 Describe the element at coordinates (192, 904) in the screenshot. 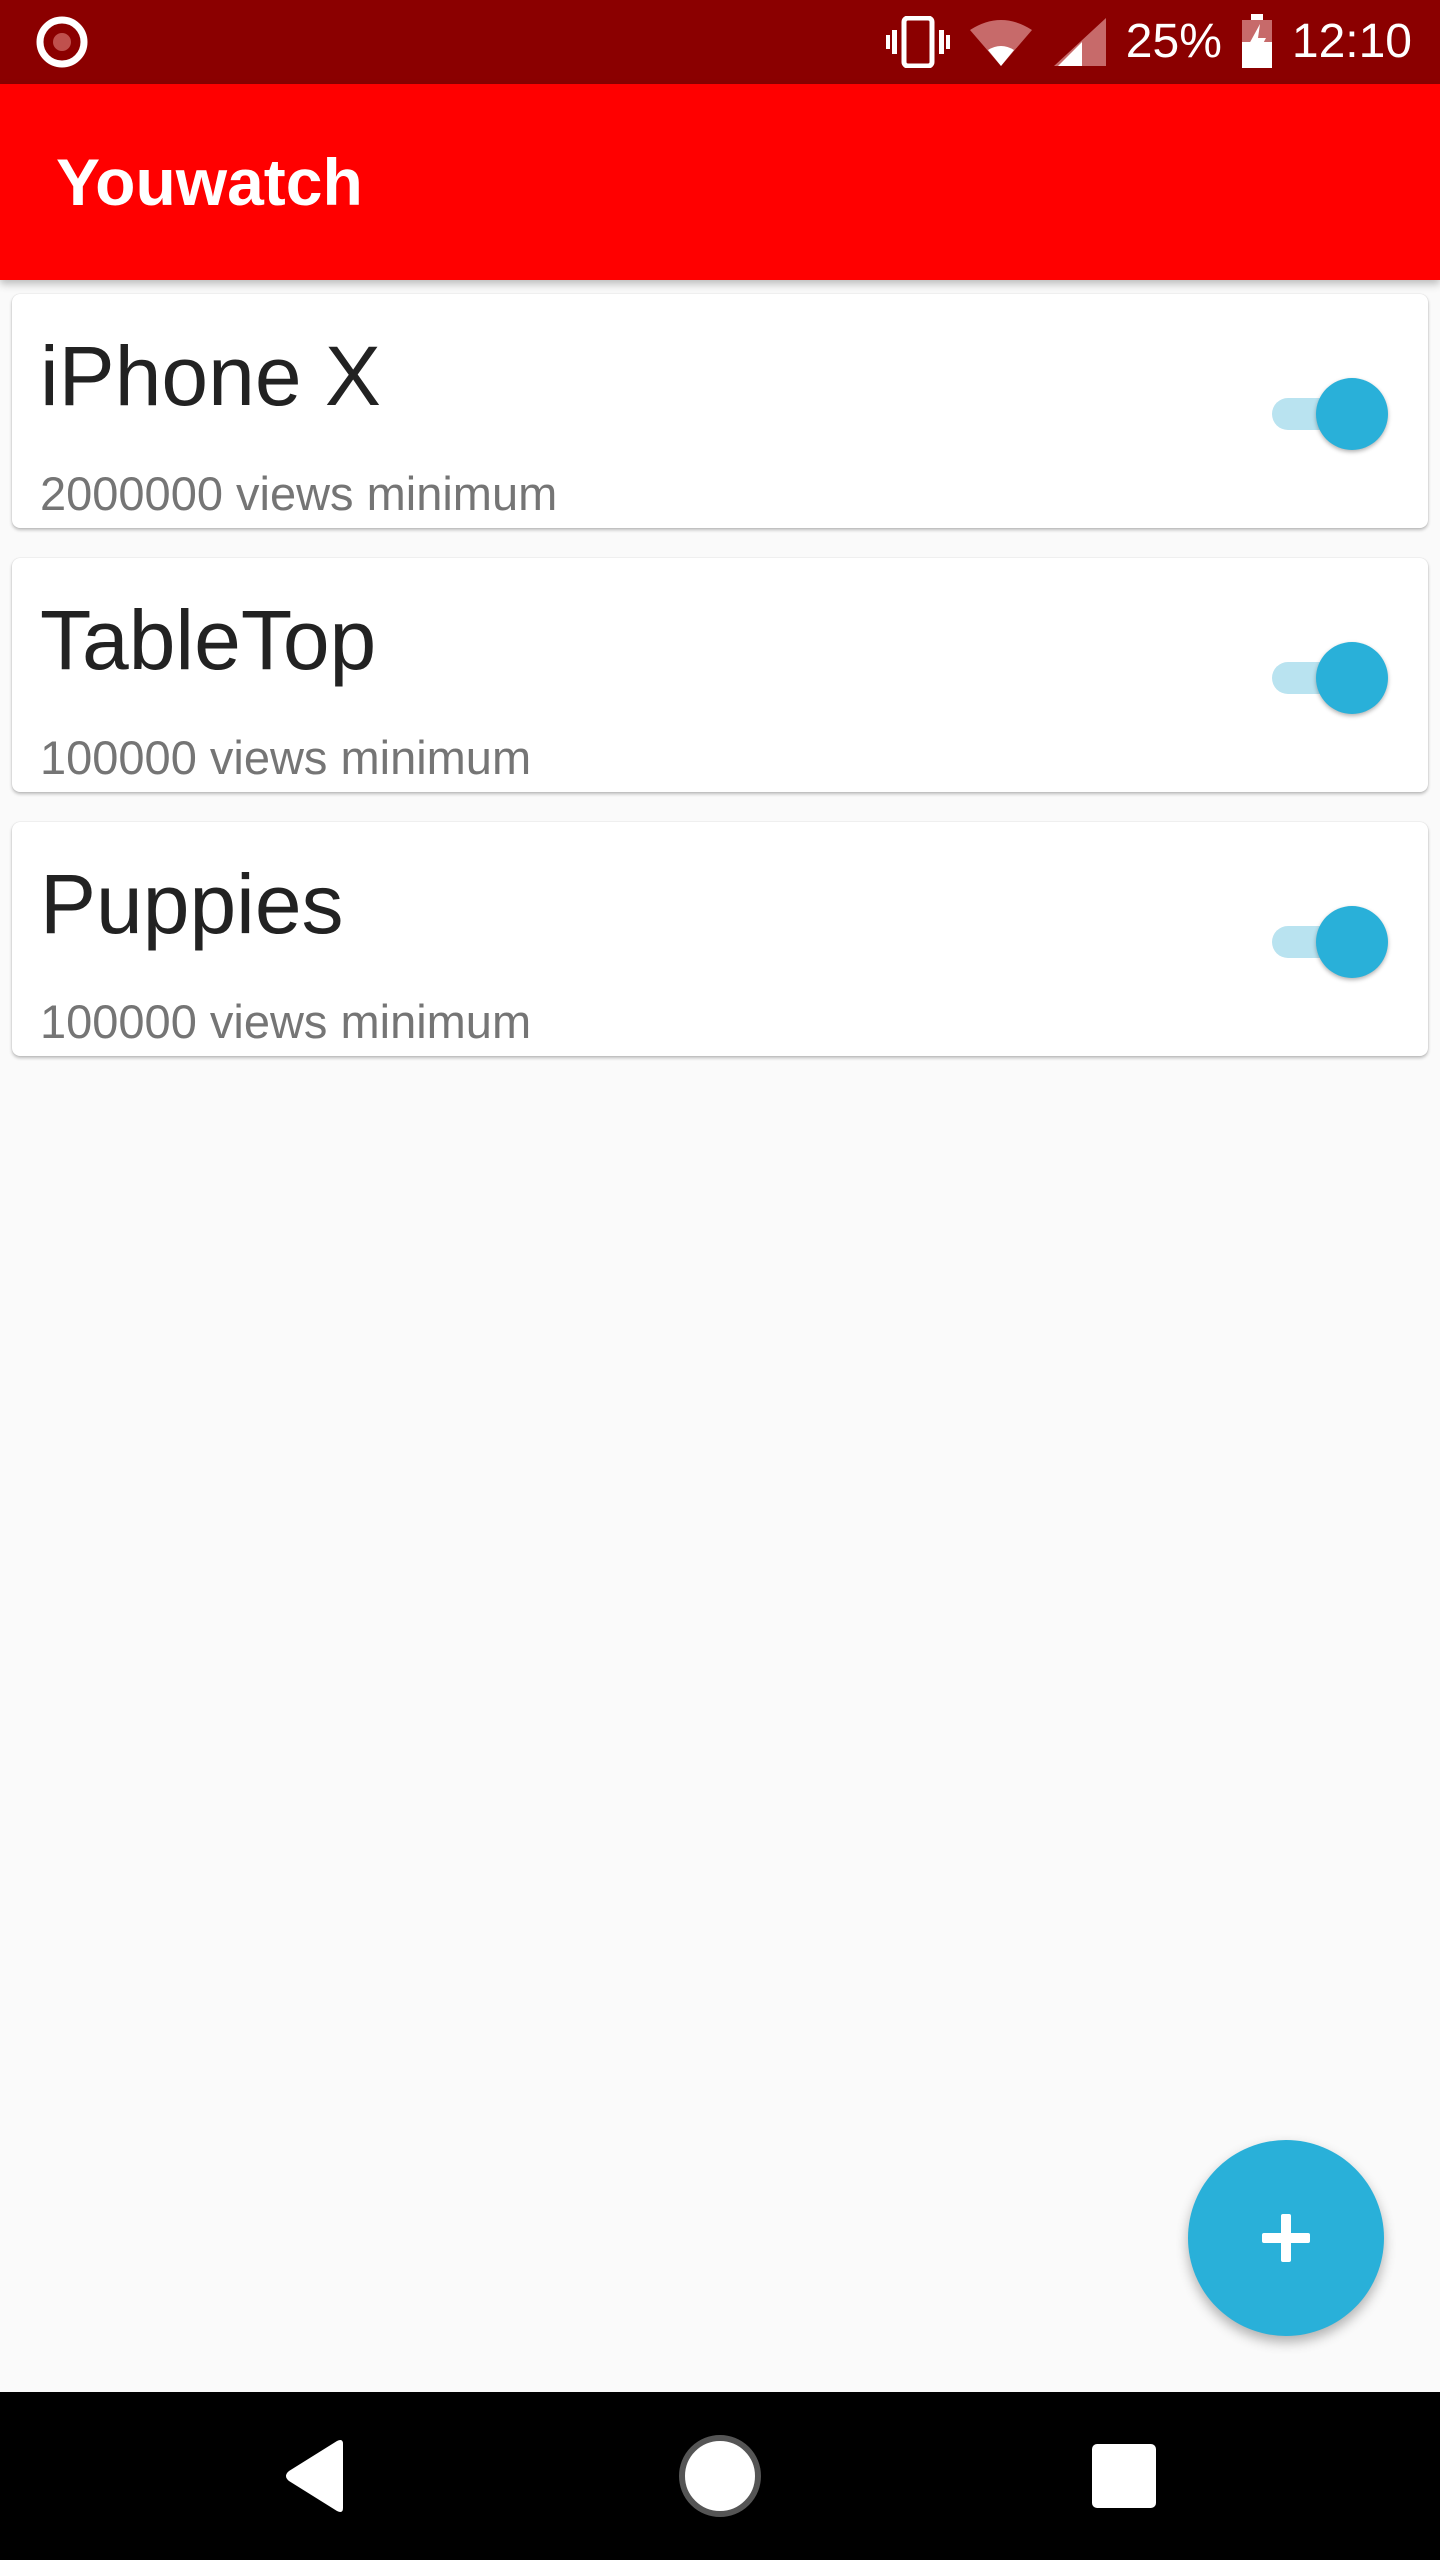

I see `item-title: Puppies` at that location.